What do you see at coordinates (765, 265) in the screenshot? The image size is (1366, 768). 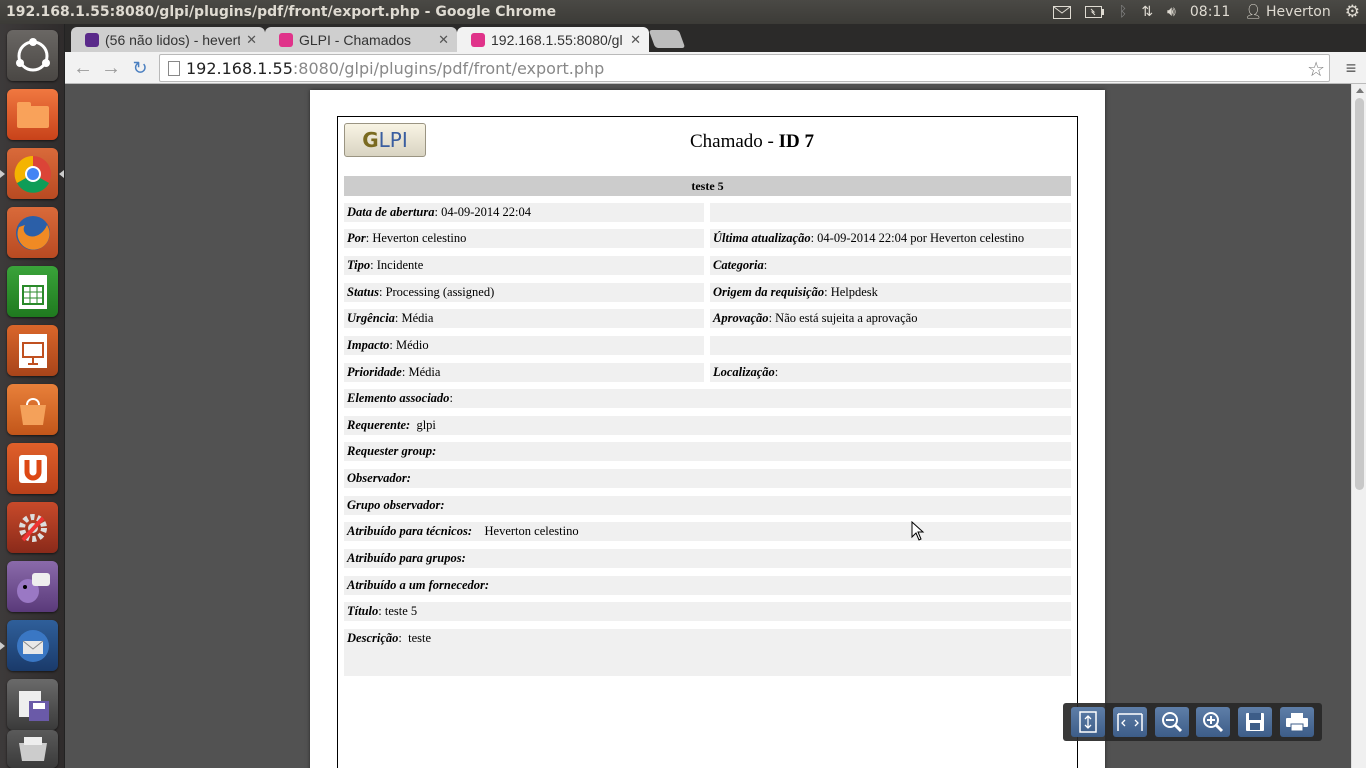 I see `field-value: :` at bounding box center [765, 265].